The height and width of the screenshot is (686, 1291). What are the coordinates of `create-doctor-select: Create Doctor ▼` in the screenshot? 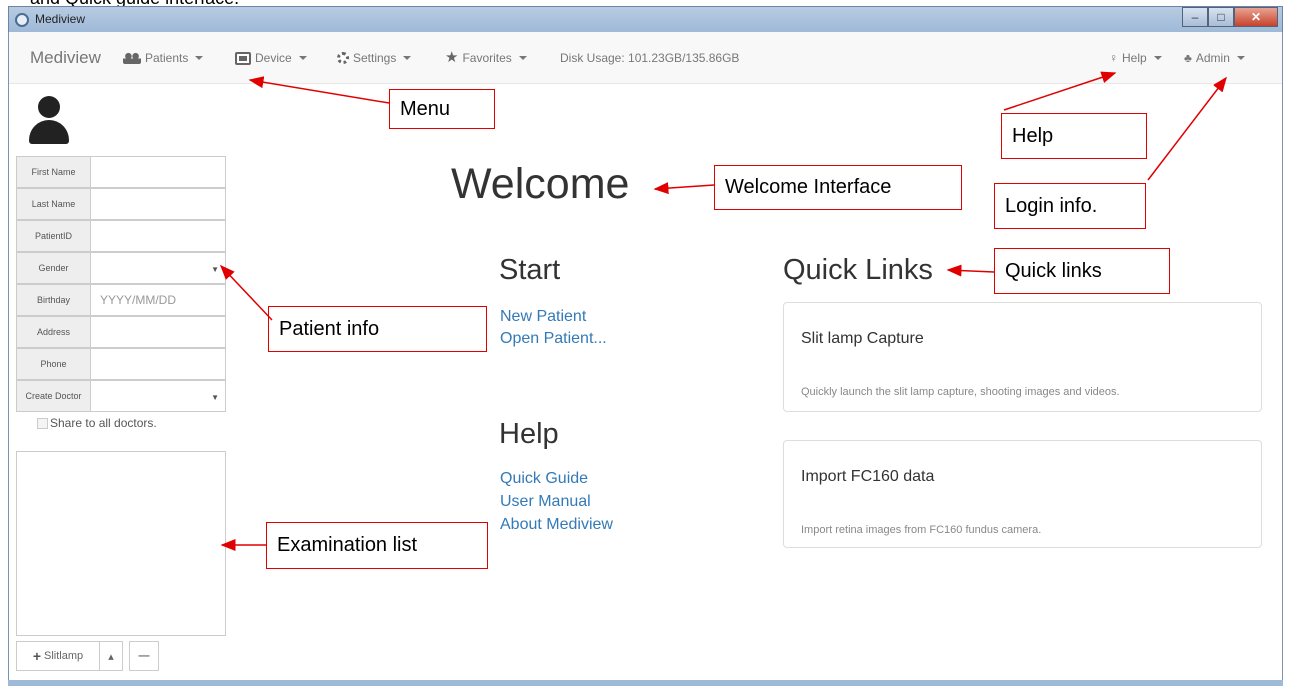 It's located at (121, 396).